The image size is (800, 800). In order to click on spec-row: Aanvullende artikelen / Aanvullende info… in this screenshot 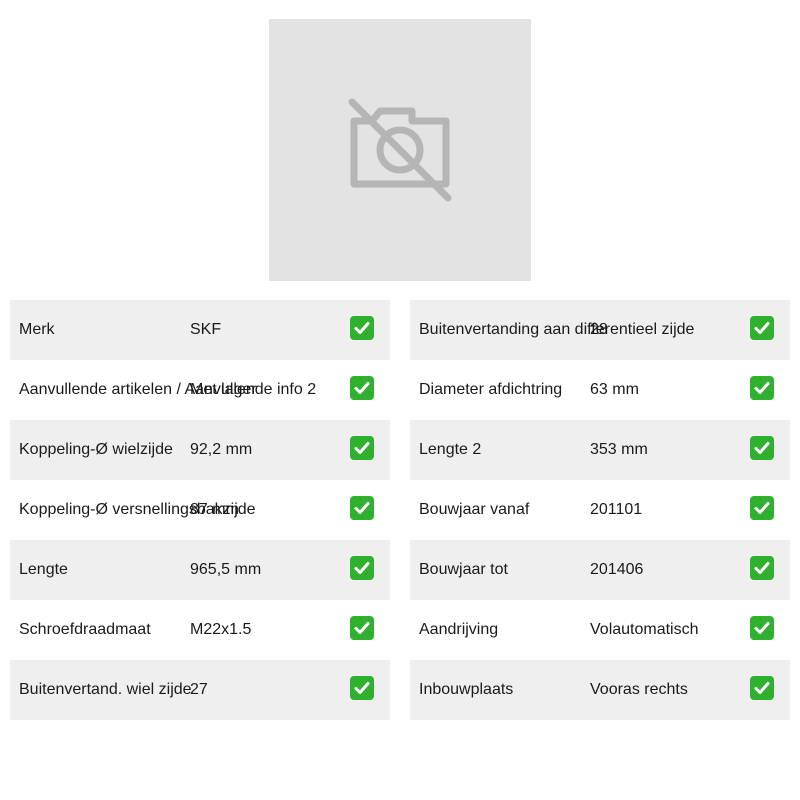, I will do `click(200, 390)`.